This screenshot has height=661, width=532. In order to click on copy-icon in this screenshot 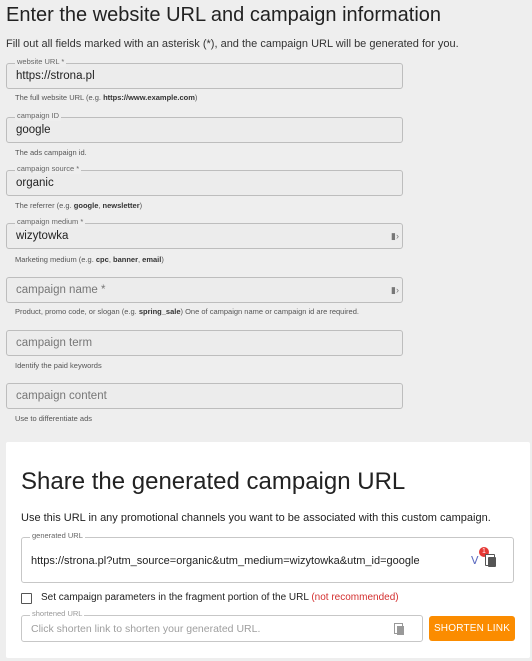, I will do `click(401, 630)`.